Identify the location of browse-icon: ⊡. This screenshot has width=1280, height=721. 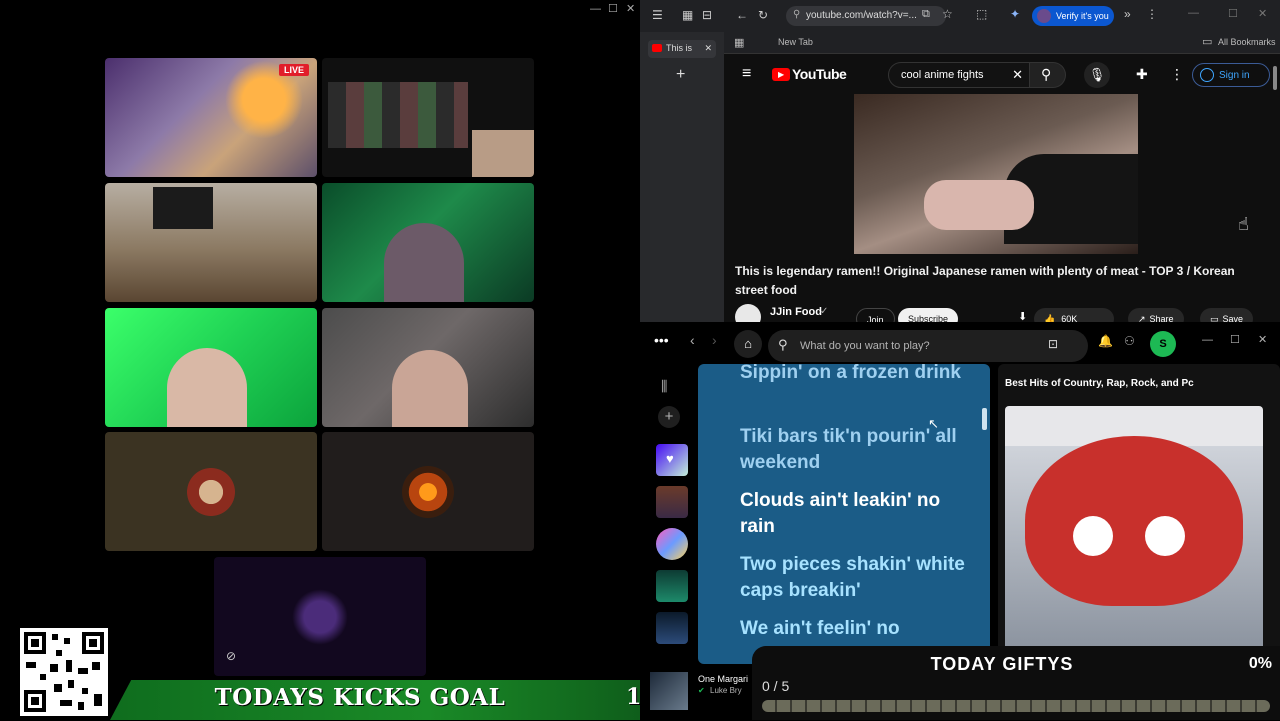
(1053, 344).